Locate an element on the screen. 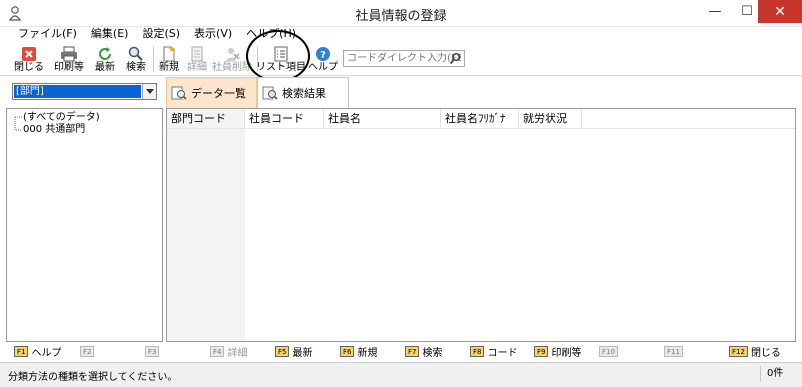 Image resolution: width=802 pixels, height=387 pixels. close-label: 閉じる is located at coordinates (29, 67).